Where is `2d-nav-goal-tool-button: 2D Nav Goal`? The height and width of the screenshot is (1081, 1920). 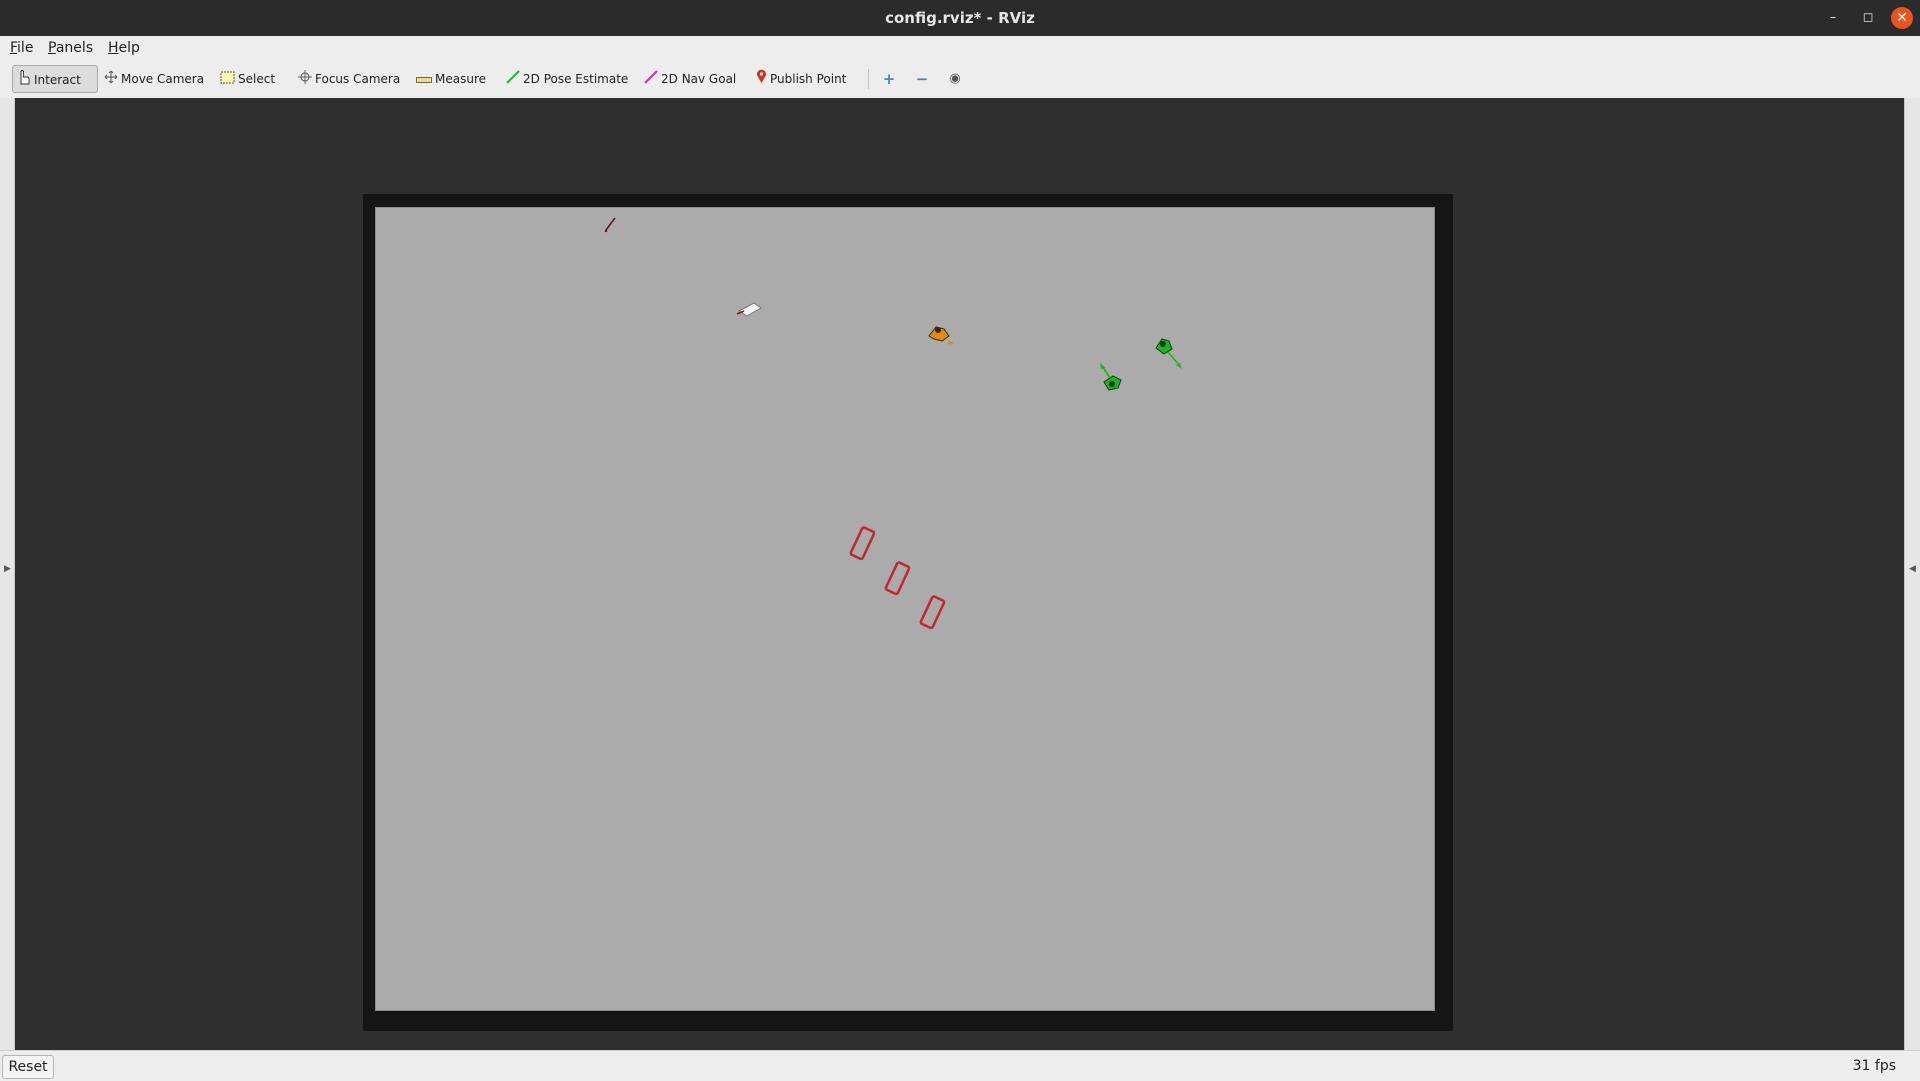 2d-nav-goal-tool-button: 2D Nav Goal is located at coordinates (690, 79).